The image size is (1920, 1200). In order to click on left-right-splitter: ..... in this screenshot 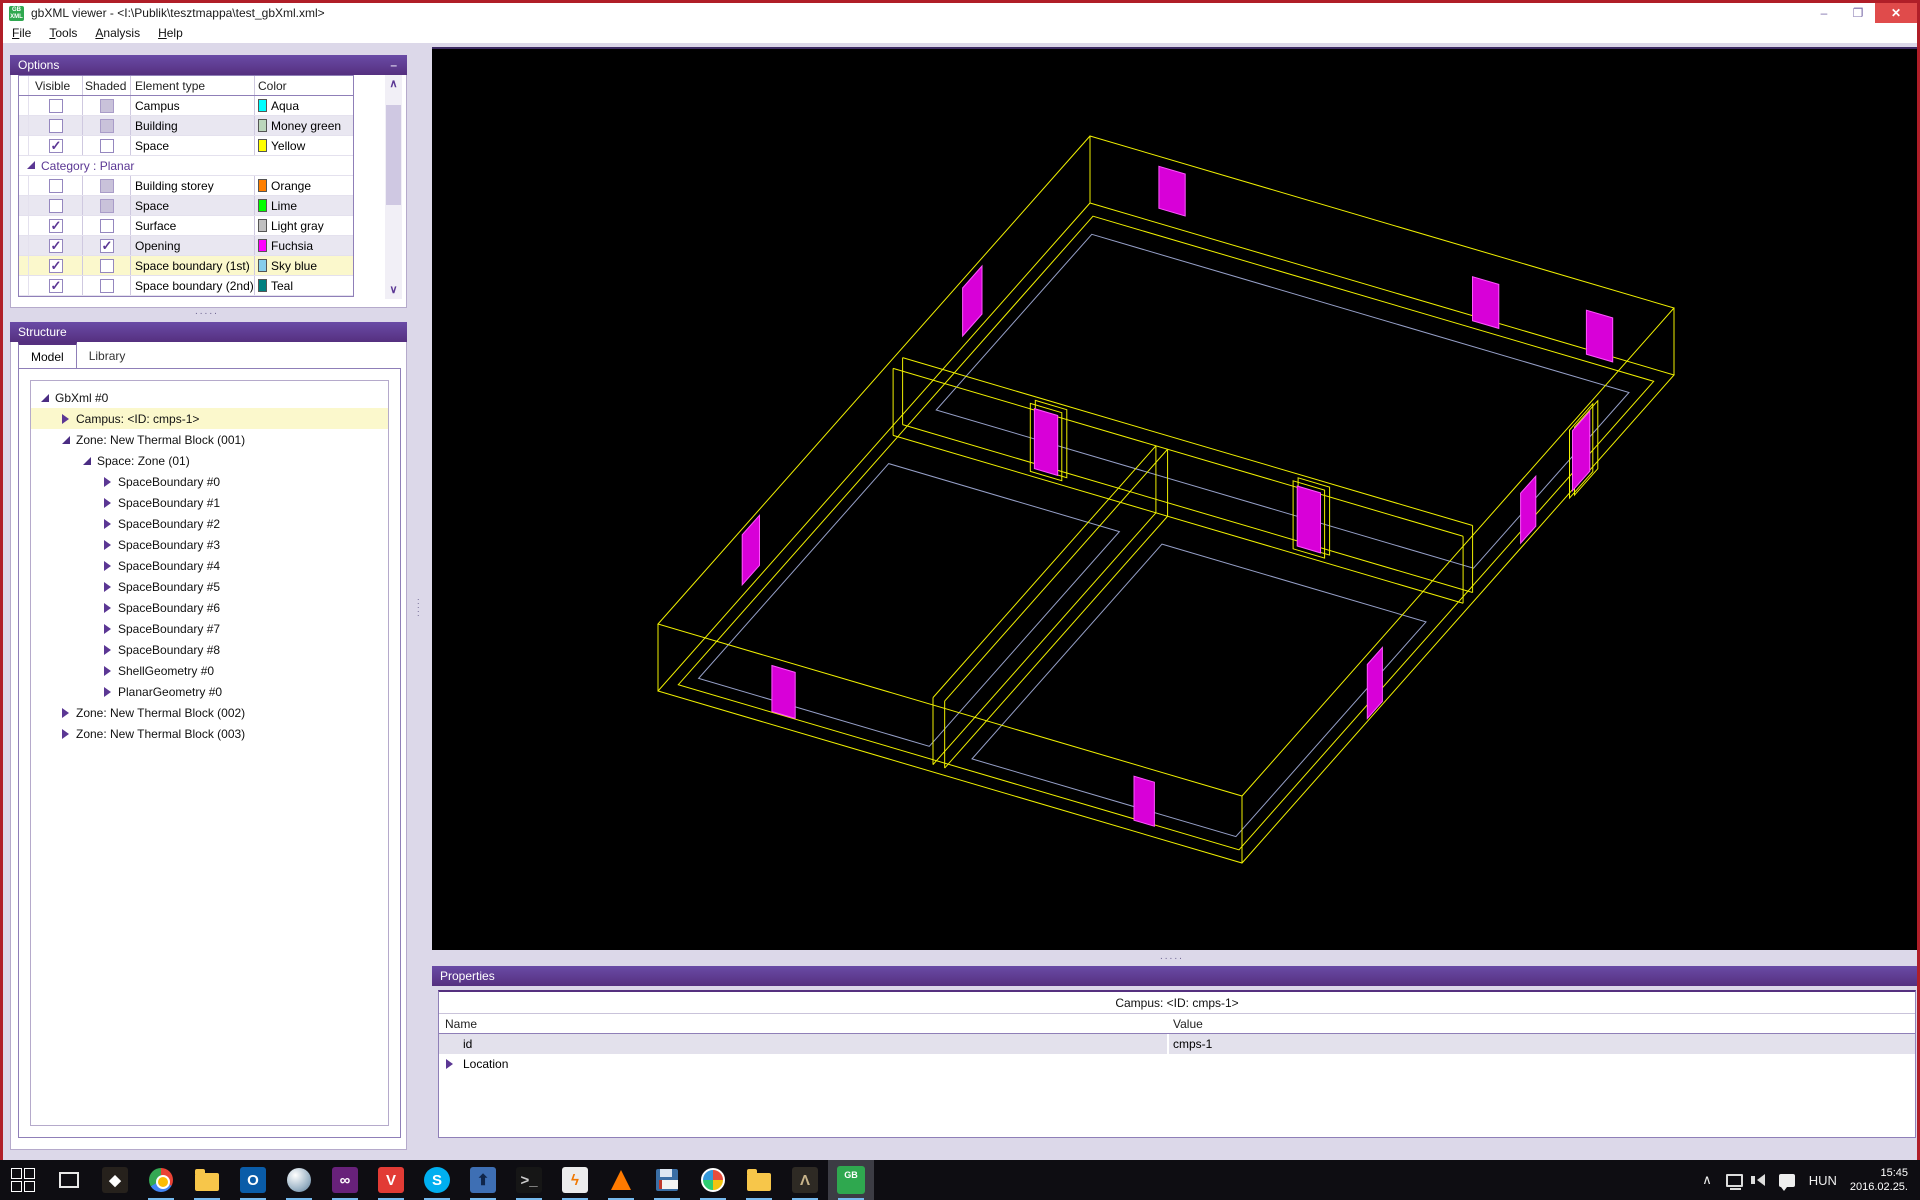, I will do `click(420, 599)`.